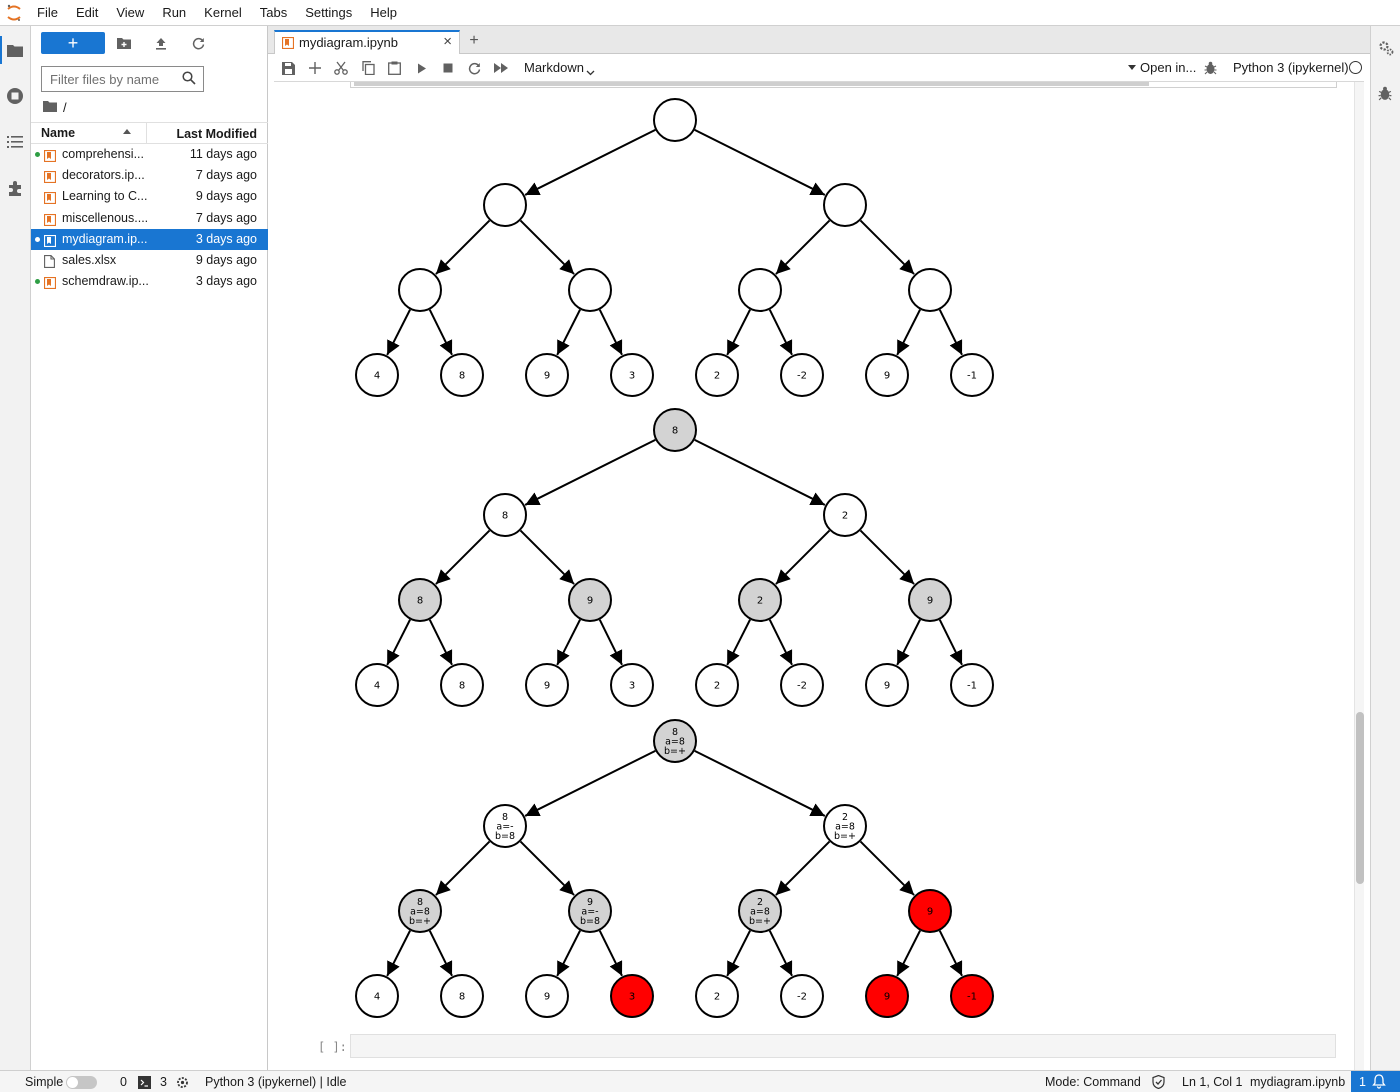 The height and width of the screenshot is (1092, 1400). What do you see at coordinates (15, 188) in the screenshot?
I see `extensions-icon` at bounding box center [15, 188].